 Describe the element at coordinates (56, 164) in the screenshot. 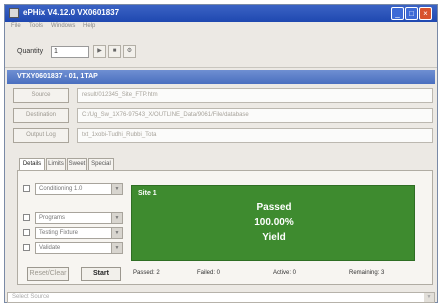

I see `tab-limits: Limits` at that location.